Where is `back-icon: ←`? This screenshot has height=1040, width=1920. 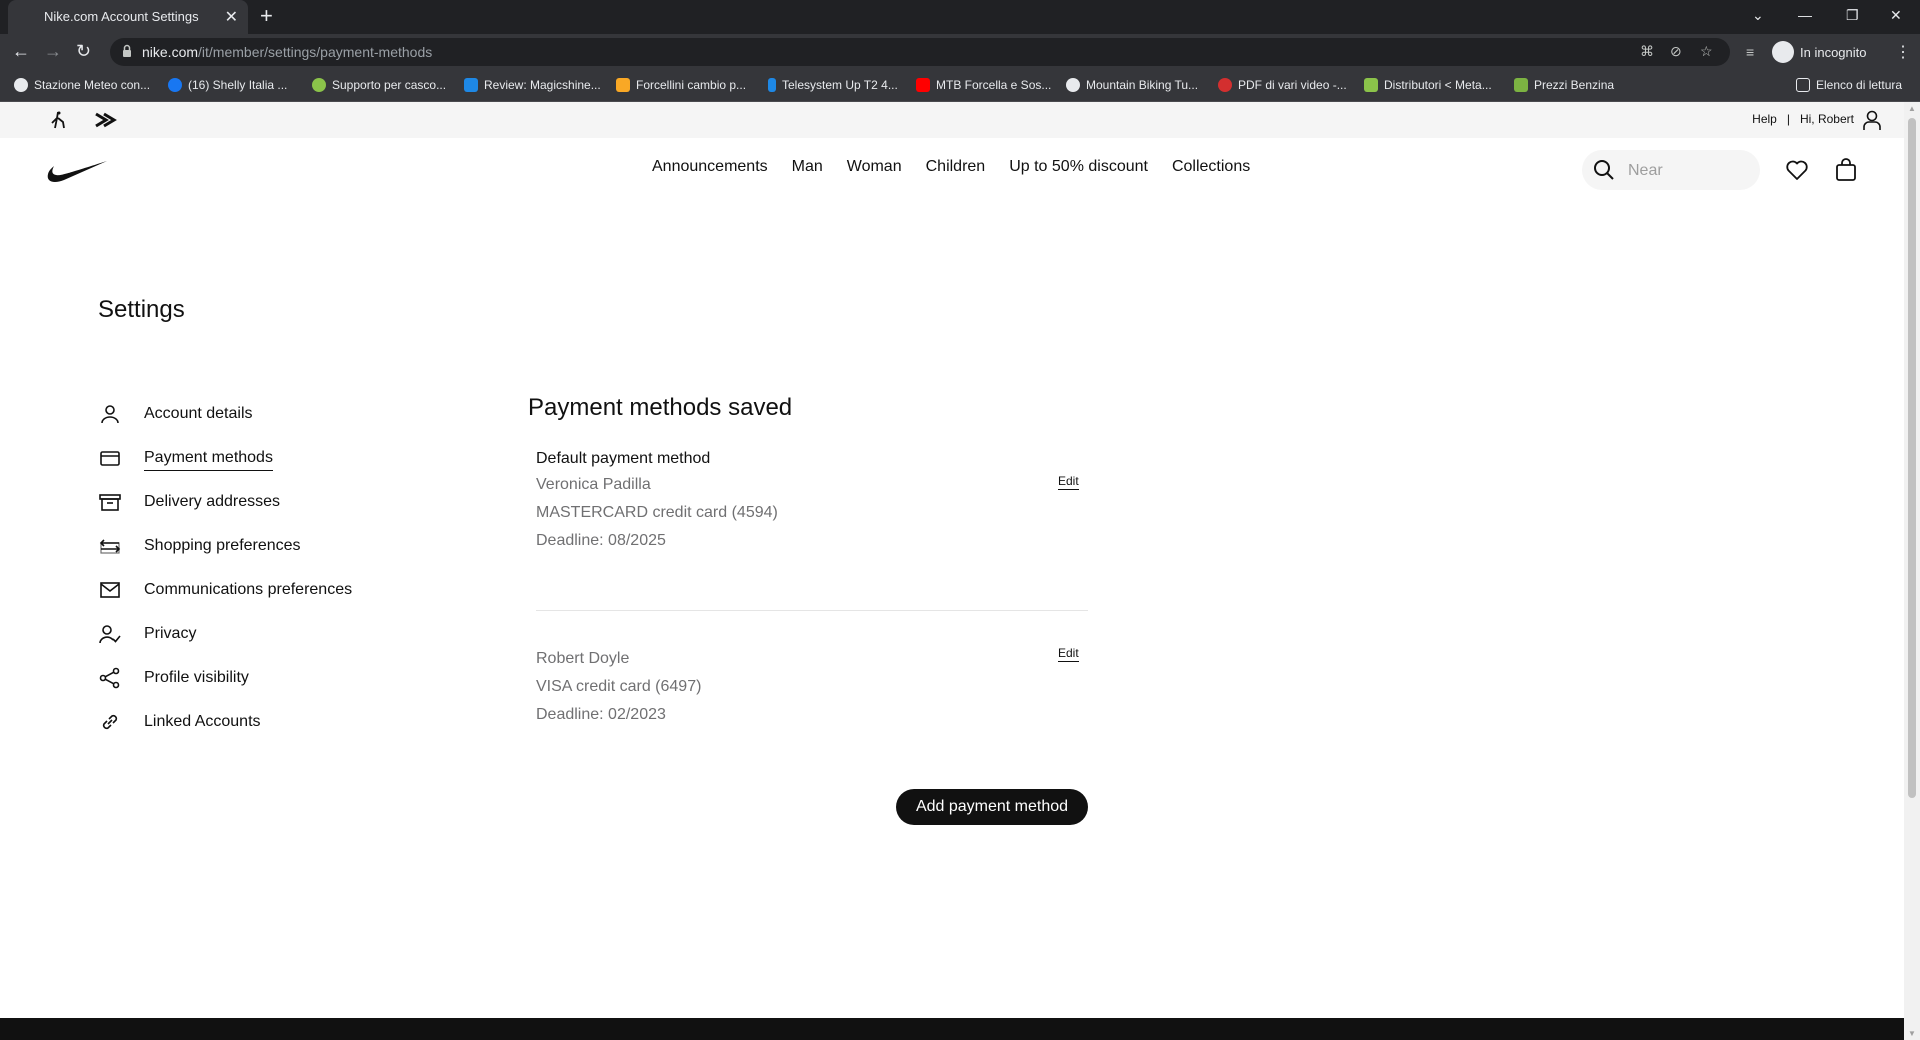
back-icon: ← is located at coordinates (21, 51).